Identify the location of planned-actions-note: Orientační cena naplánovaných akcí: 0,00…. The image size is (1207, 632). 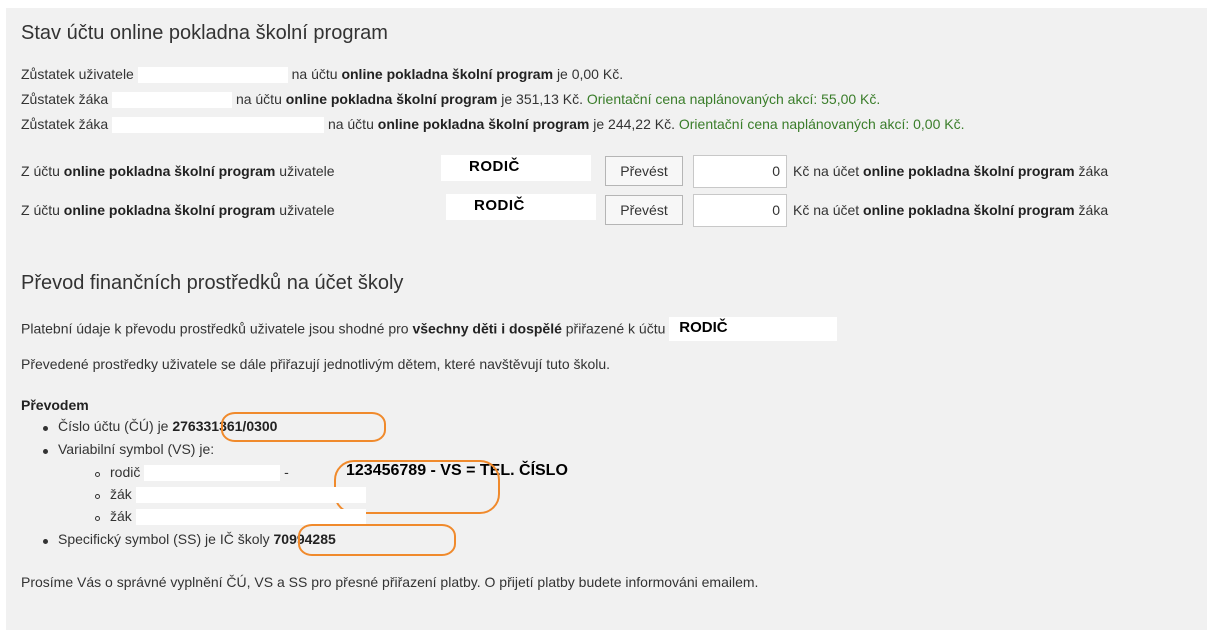
(821, 124).